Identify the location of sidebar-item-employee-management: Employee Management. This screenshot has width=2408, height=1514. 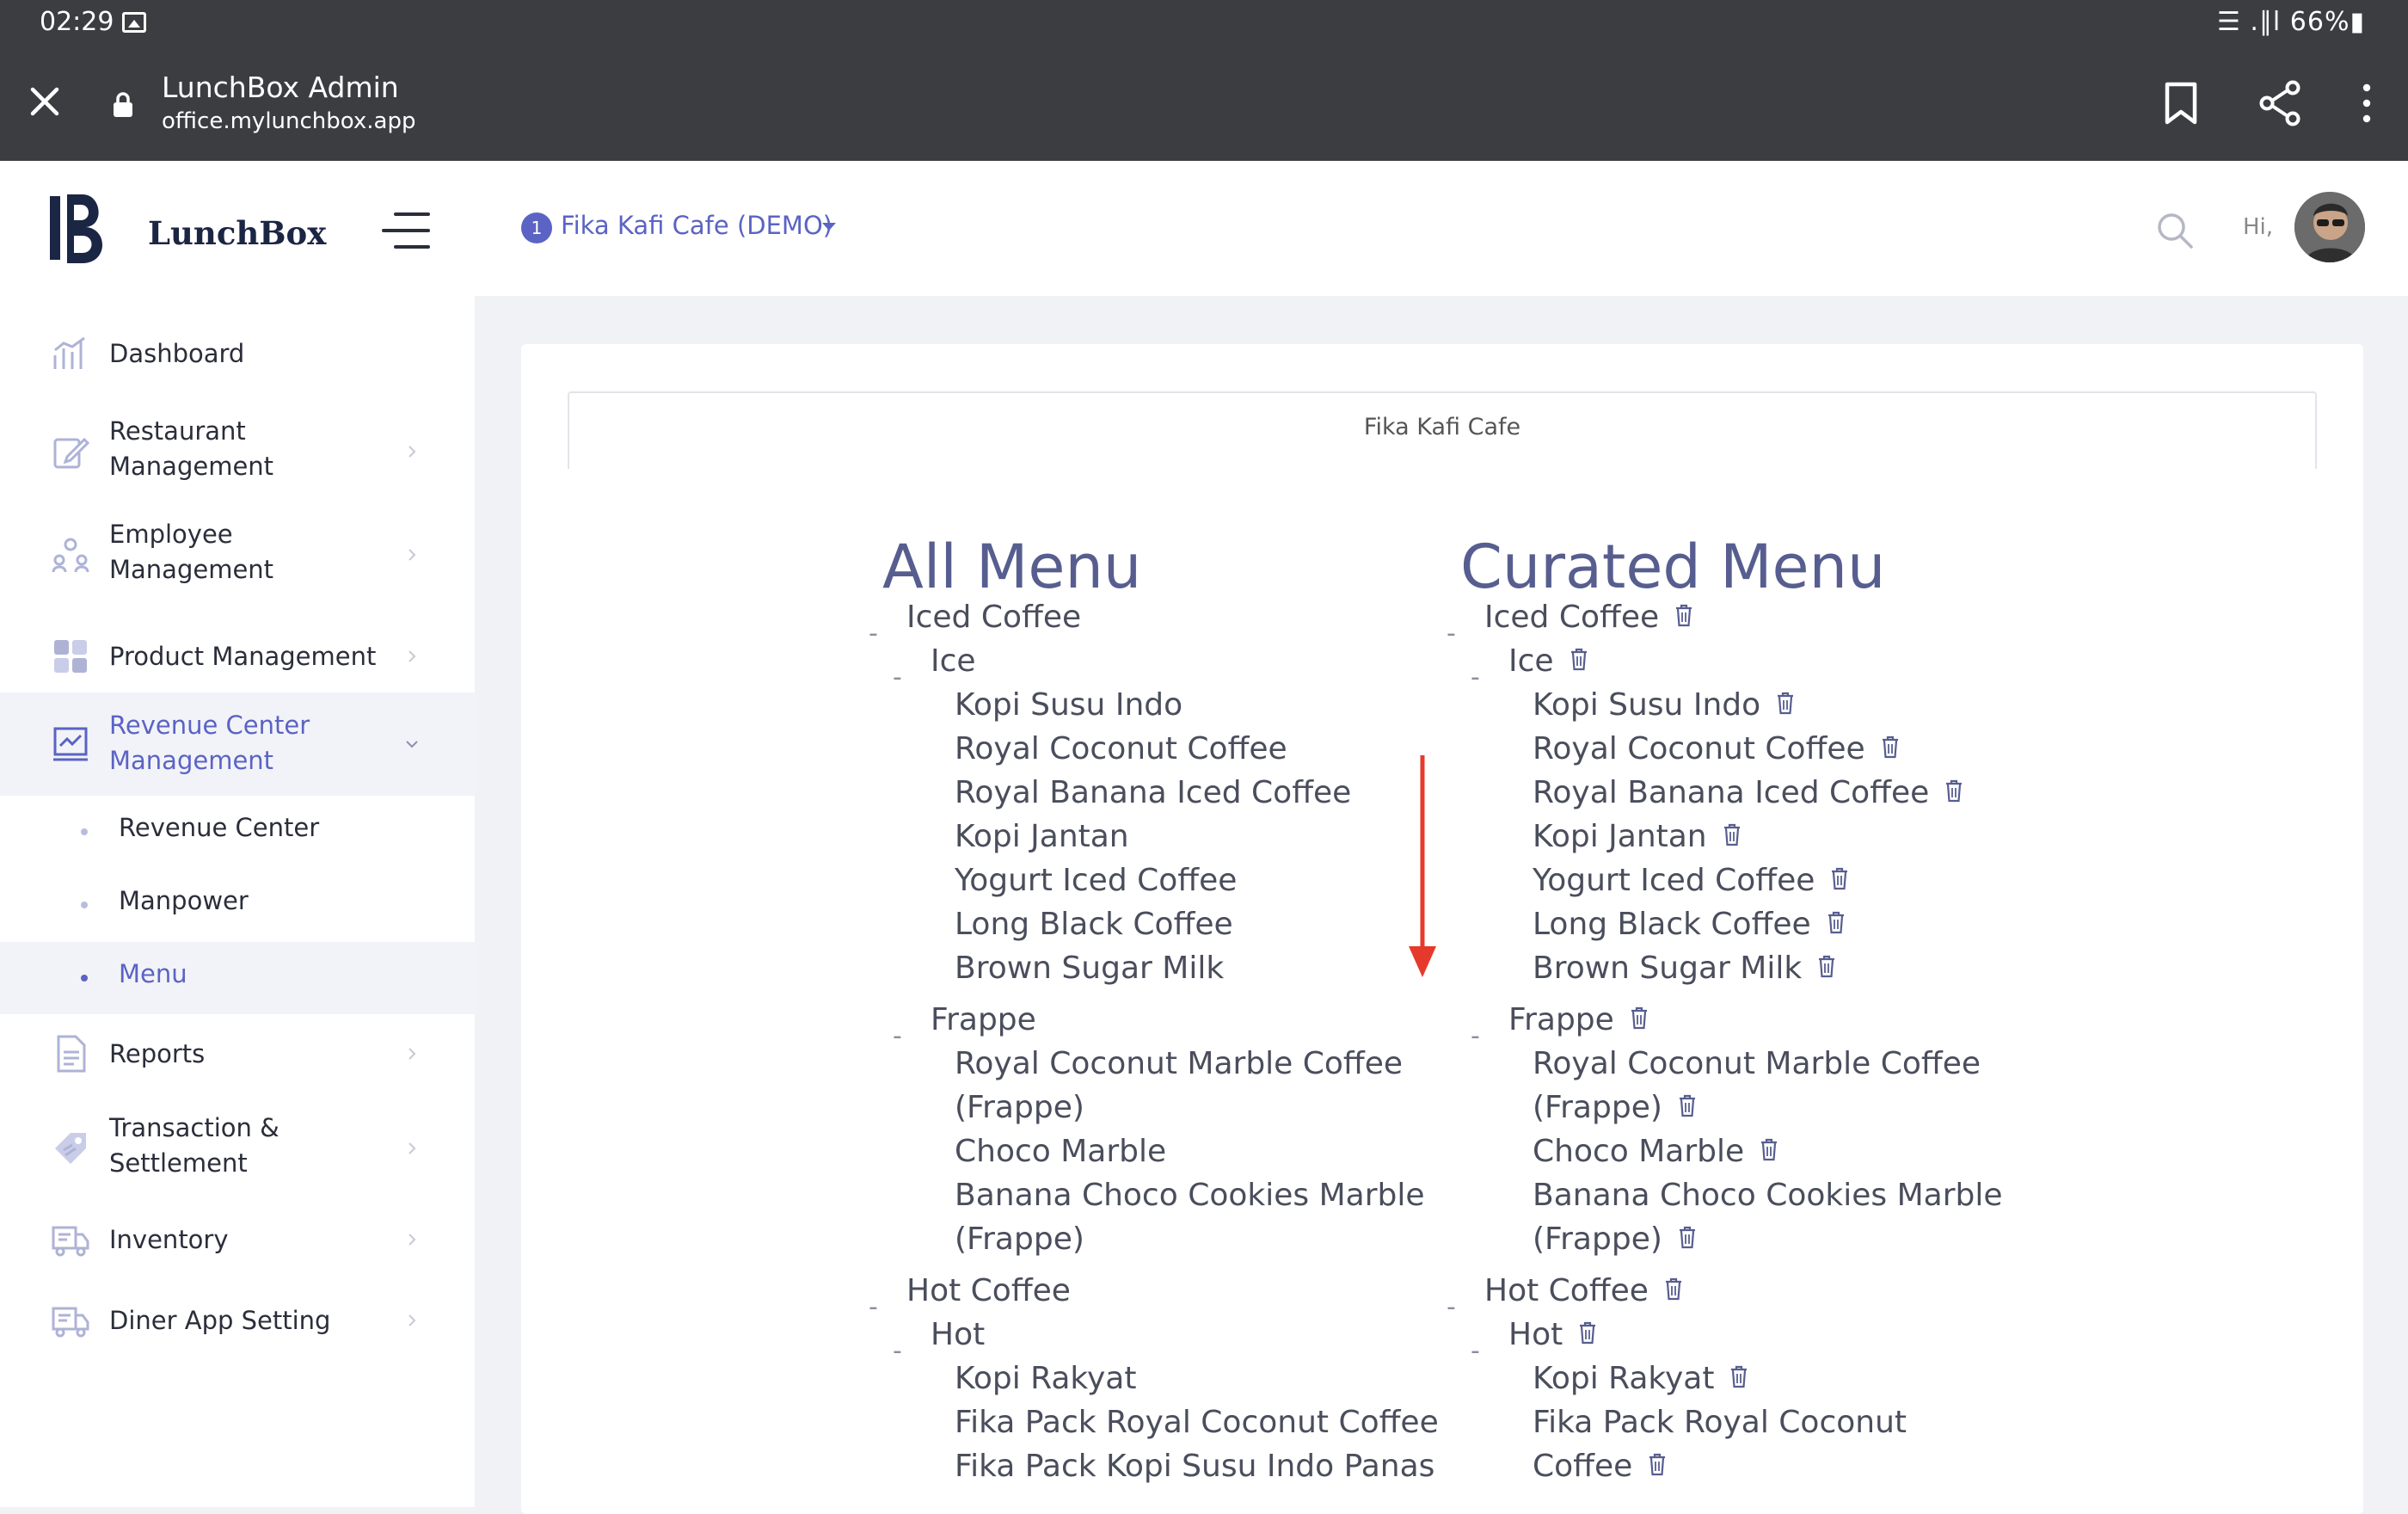
(237, 555).